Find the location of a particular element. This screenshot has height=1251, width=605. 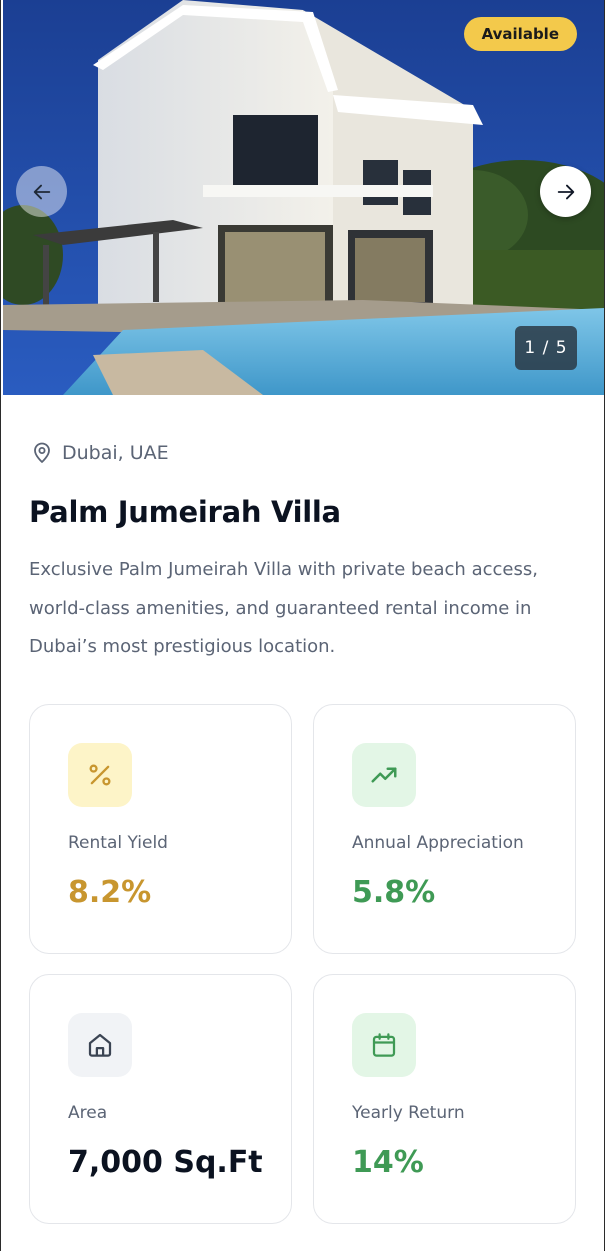

arrow-left-icon is located at coordinates (41, 191).